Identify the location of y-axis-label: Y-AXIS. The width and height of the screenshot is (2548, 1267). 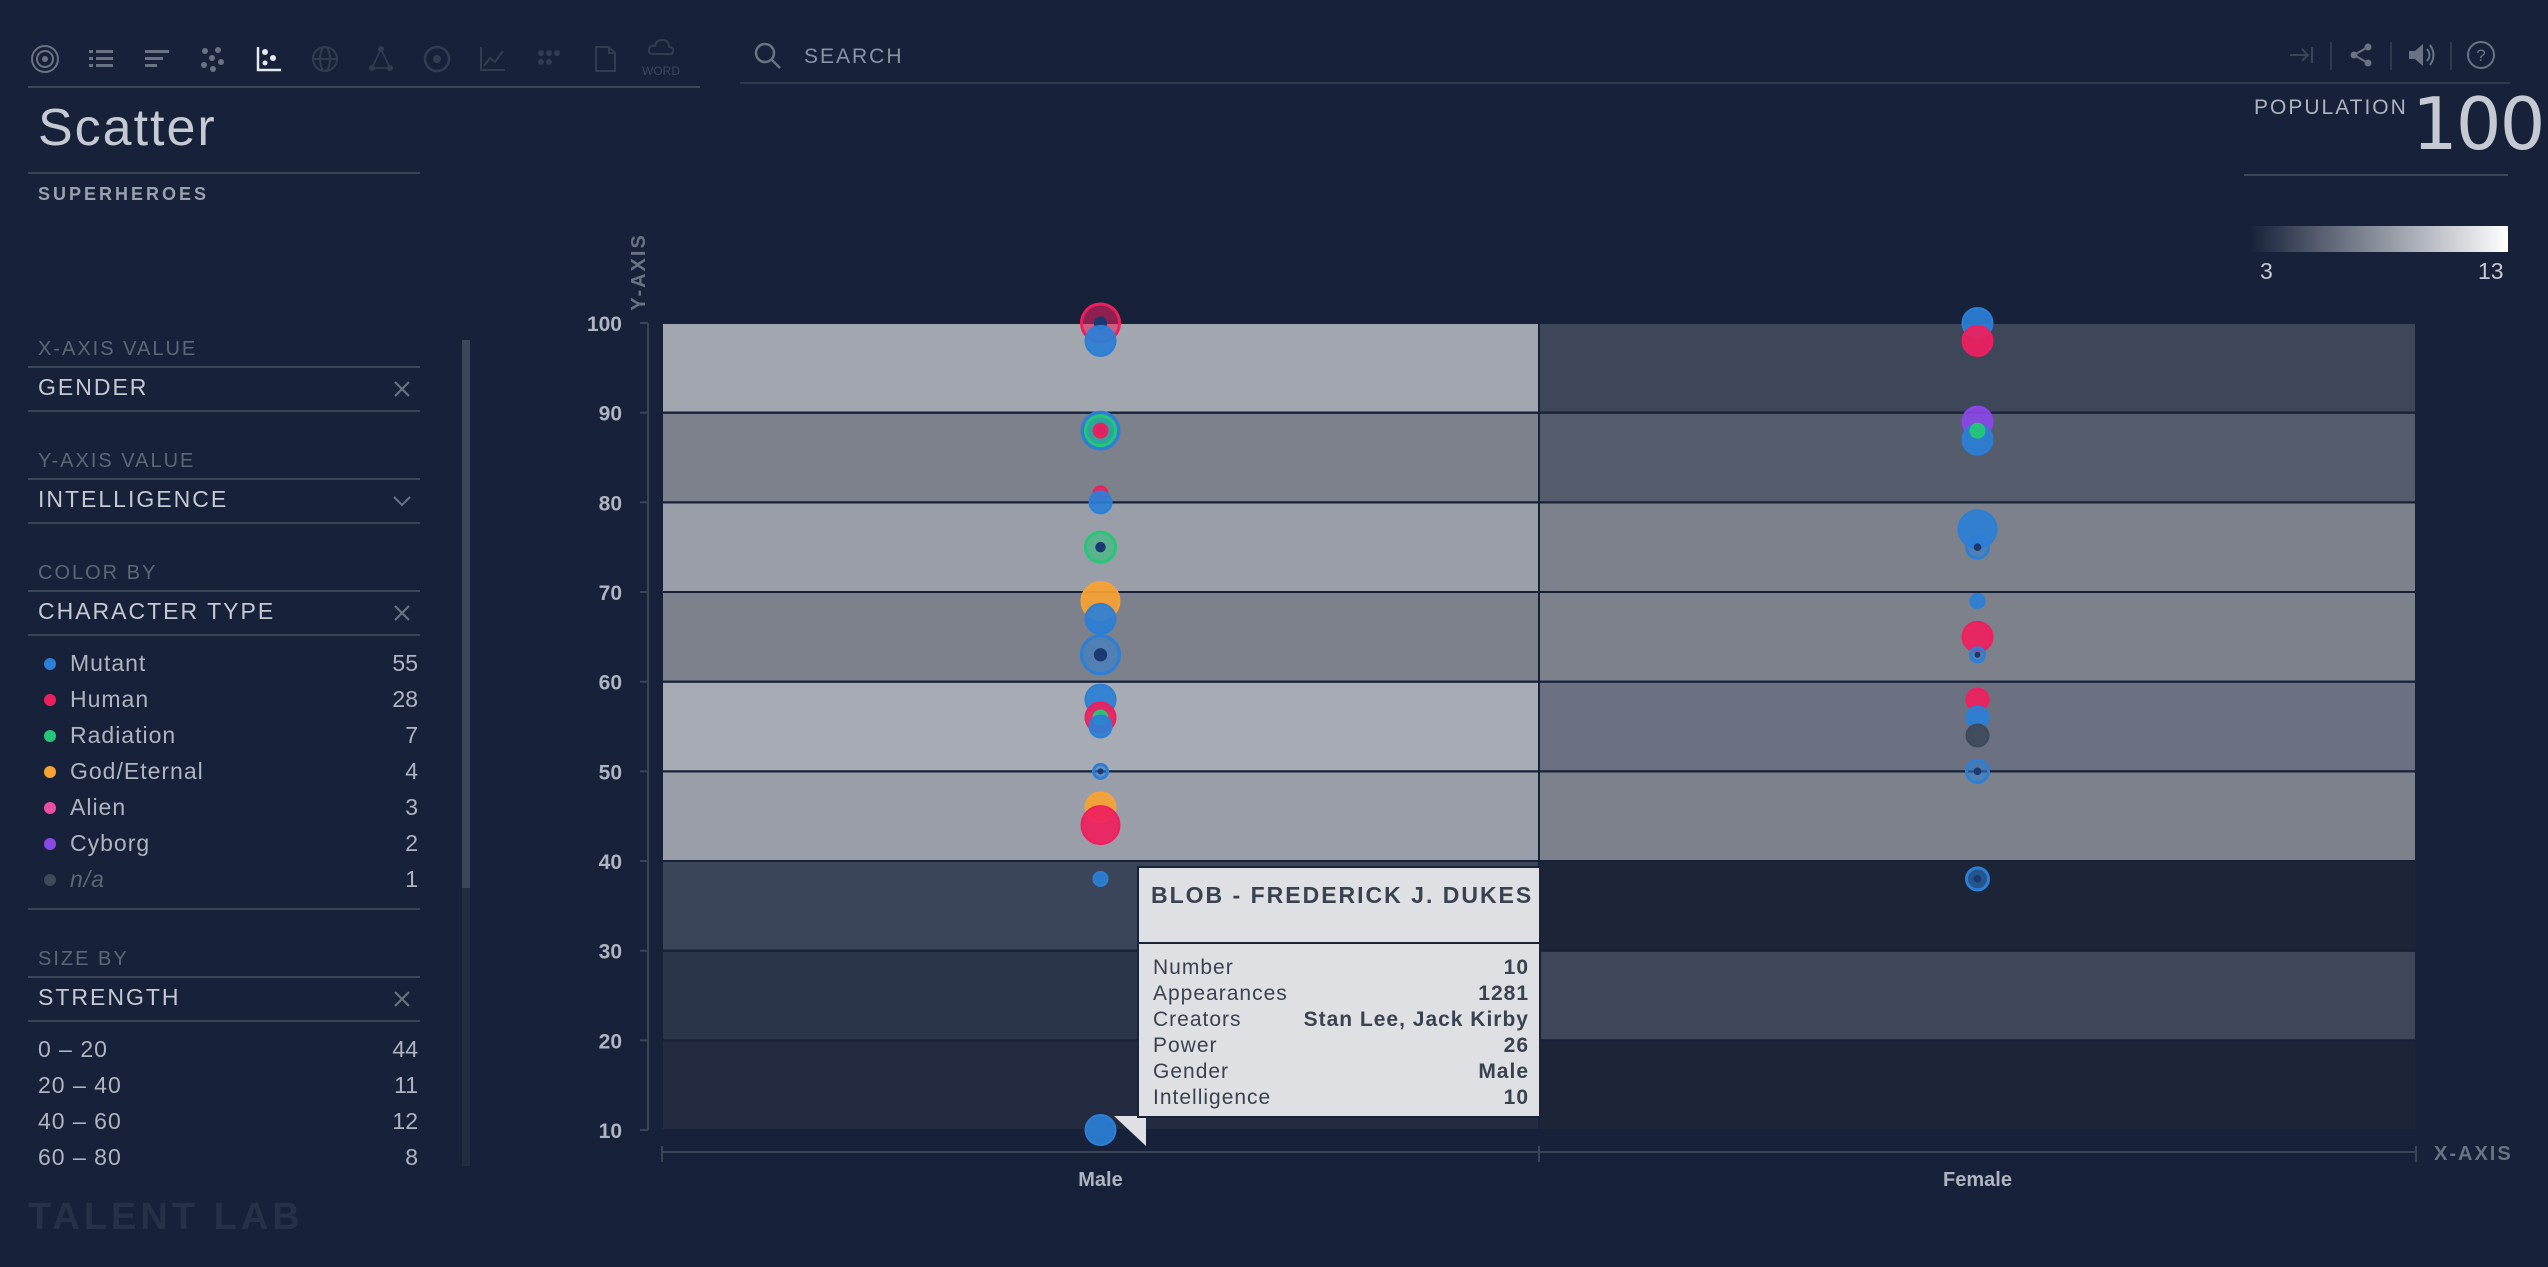
(639, 272).